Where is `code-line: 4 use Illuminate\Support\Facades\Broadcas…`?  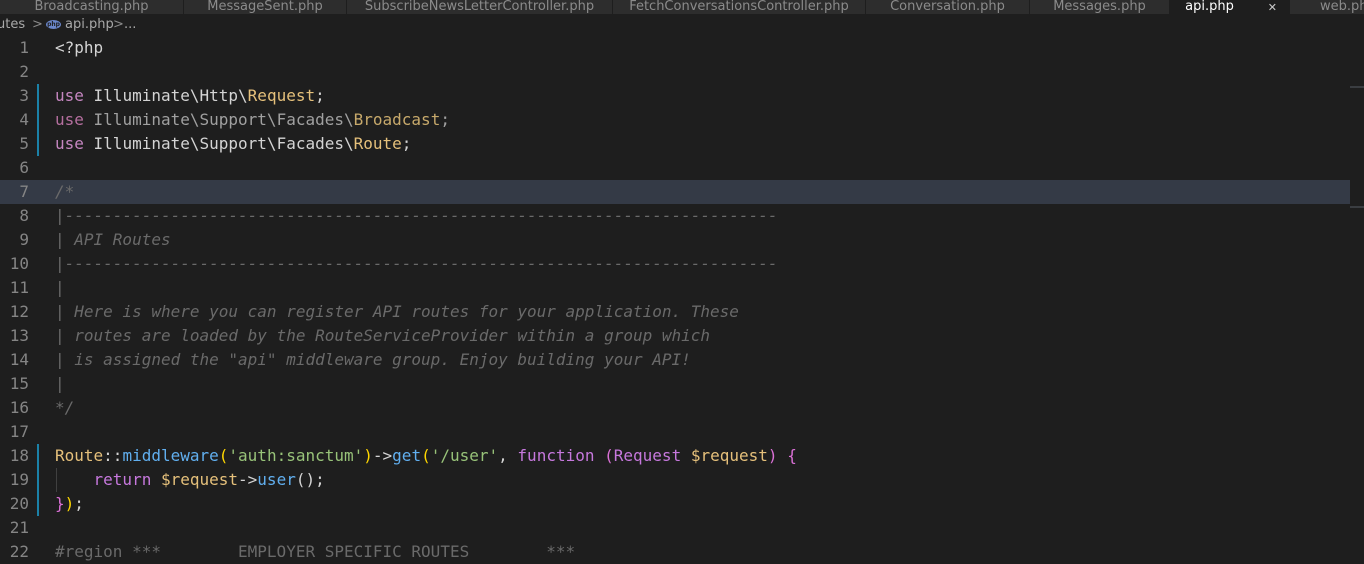
code-line: 4 use Illuminate\Support\Facades\Broadcas… is located at coordinates (682, 120).